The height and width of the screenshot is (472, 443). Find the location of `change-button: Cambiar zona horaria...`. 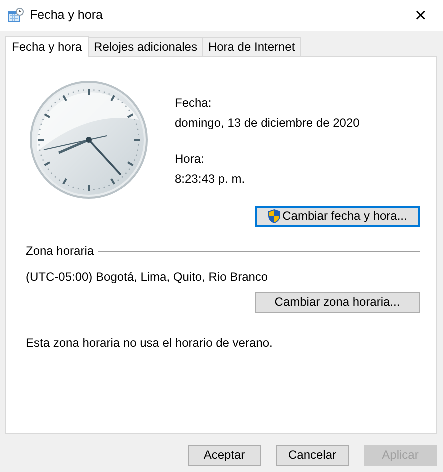

change-button: Cambiar zona horaria... is located at coordinates (337, 302).